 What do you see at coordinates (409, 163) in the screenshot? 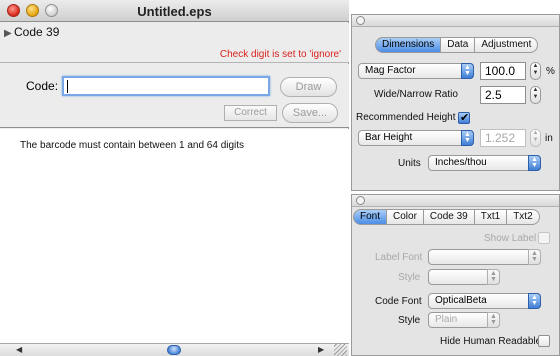
I see `units-label: Units` at bounding box center [409, 163].